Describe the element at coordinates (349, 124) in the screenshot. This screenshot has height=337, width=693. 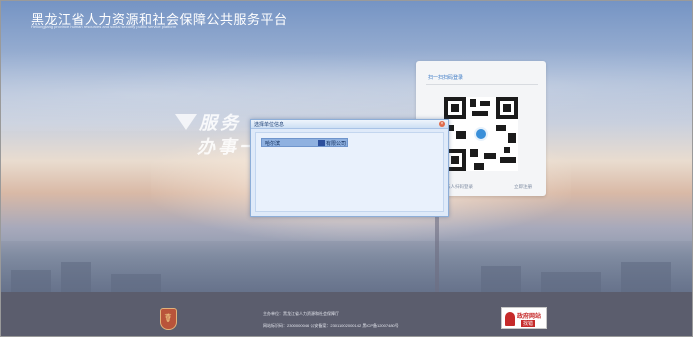
I see `dialog-titlebar: 选择单位信息 ×` at that location.